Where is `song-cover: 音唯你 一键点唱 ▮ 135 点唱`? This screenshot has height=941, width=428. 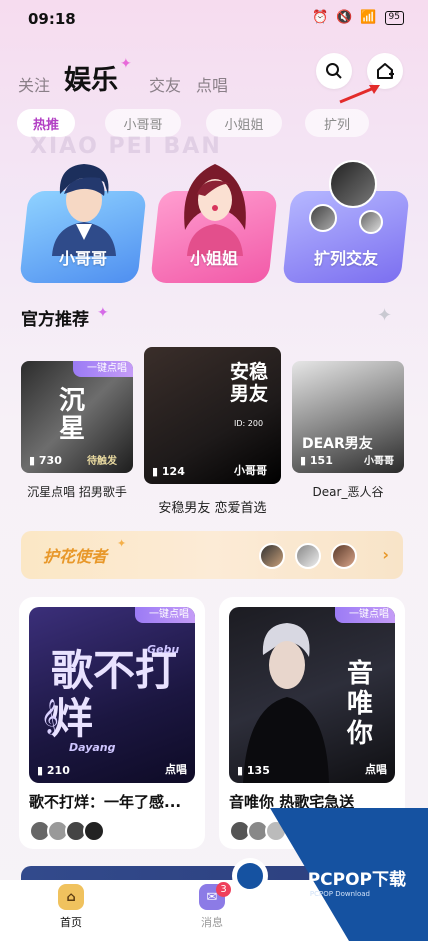 song-cover: 音唯你 一键点唱 ▮ 135 点唱 is located at coordinates (312, 695).